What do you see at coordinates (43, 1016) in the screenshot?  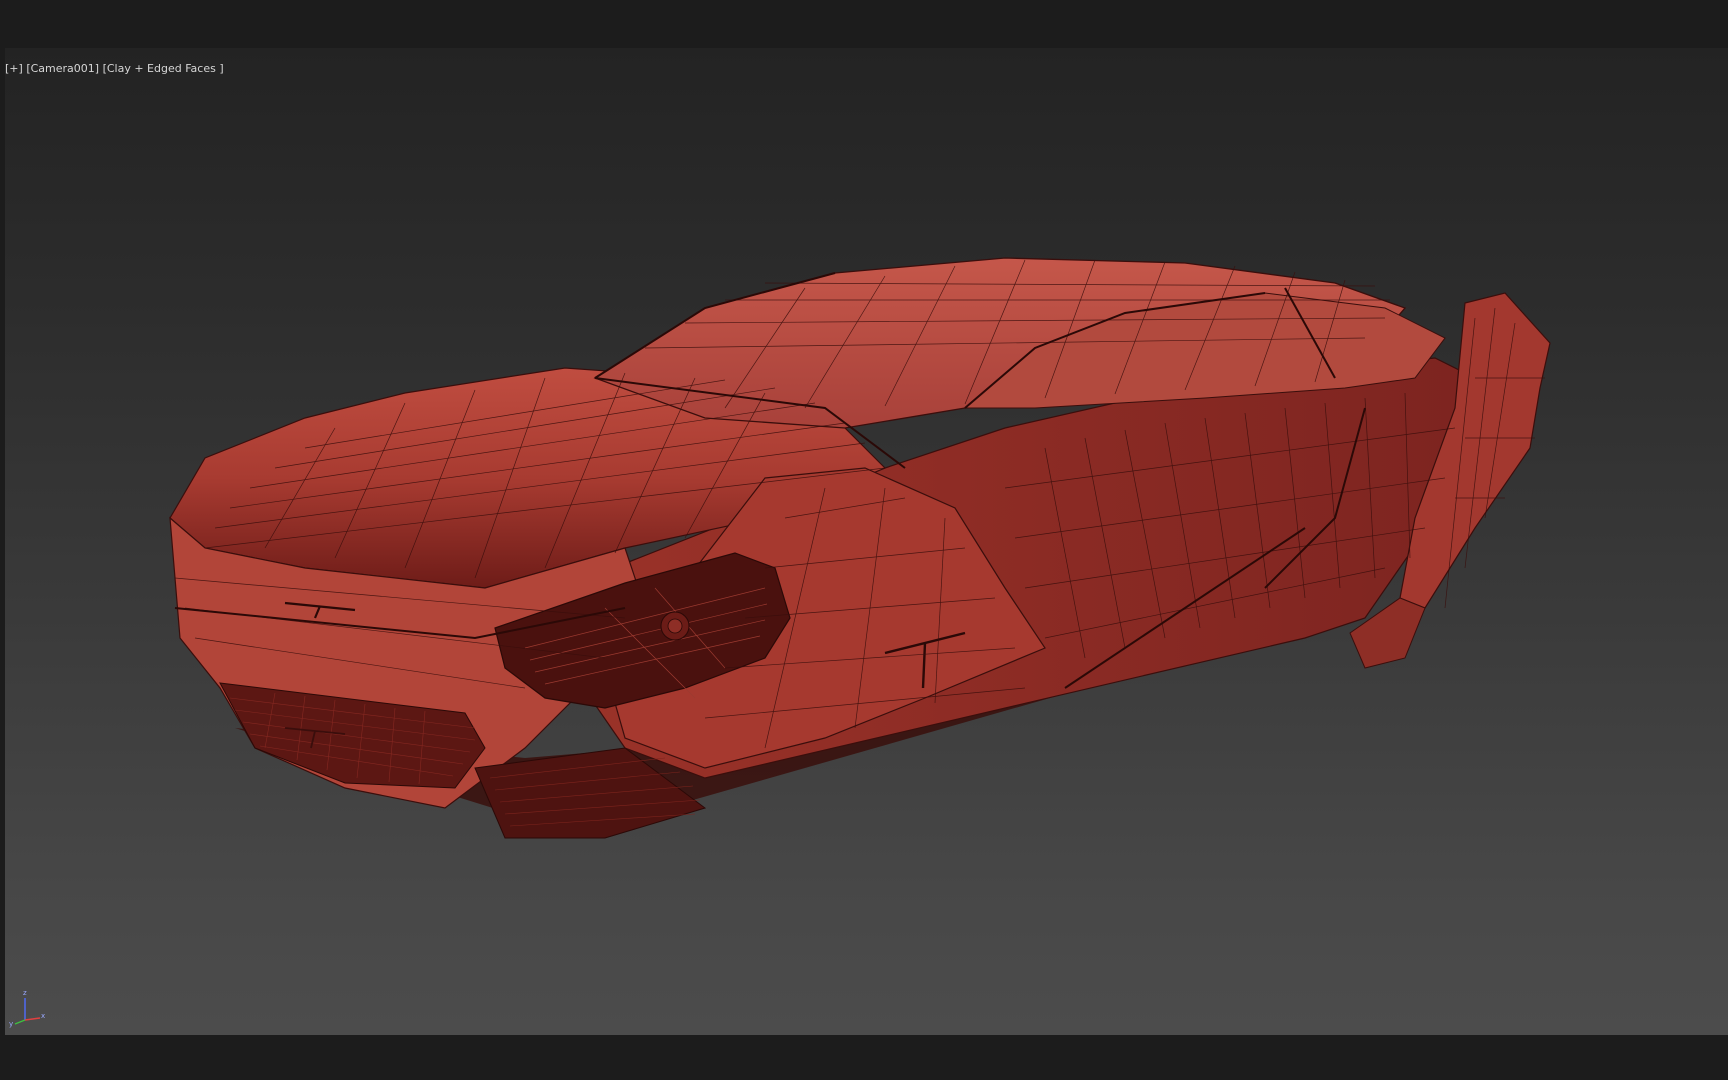 I see `axis-x-label: x` at bounding box center [43, 1016].